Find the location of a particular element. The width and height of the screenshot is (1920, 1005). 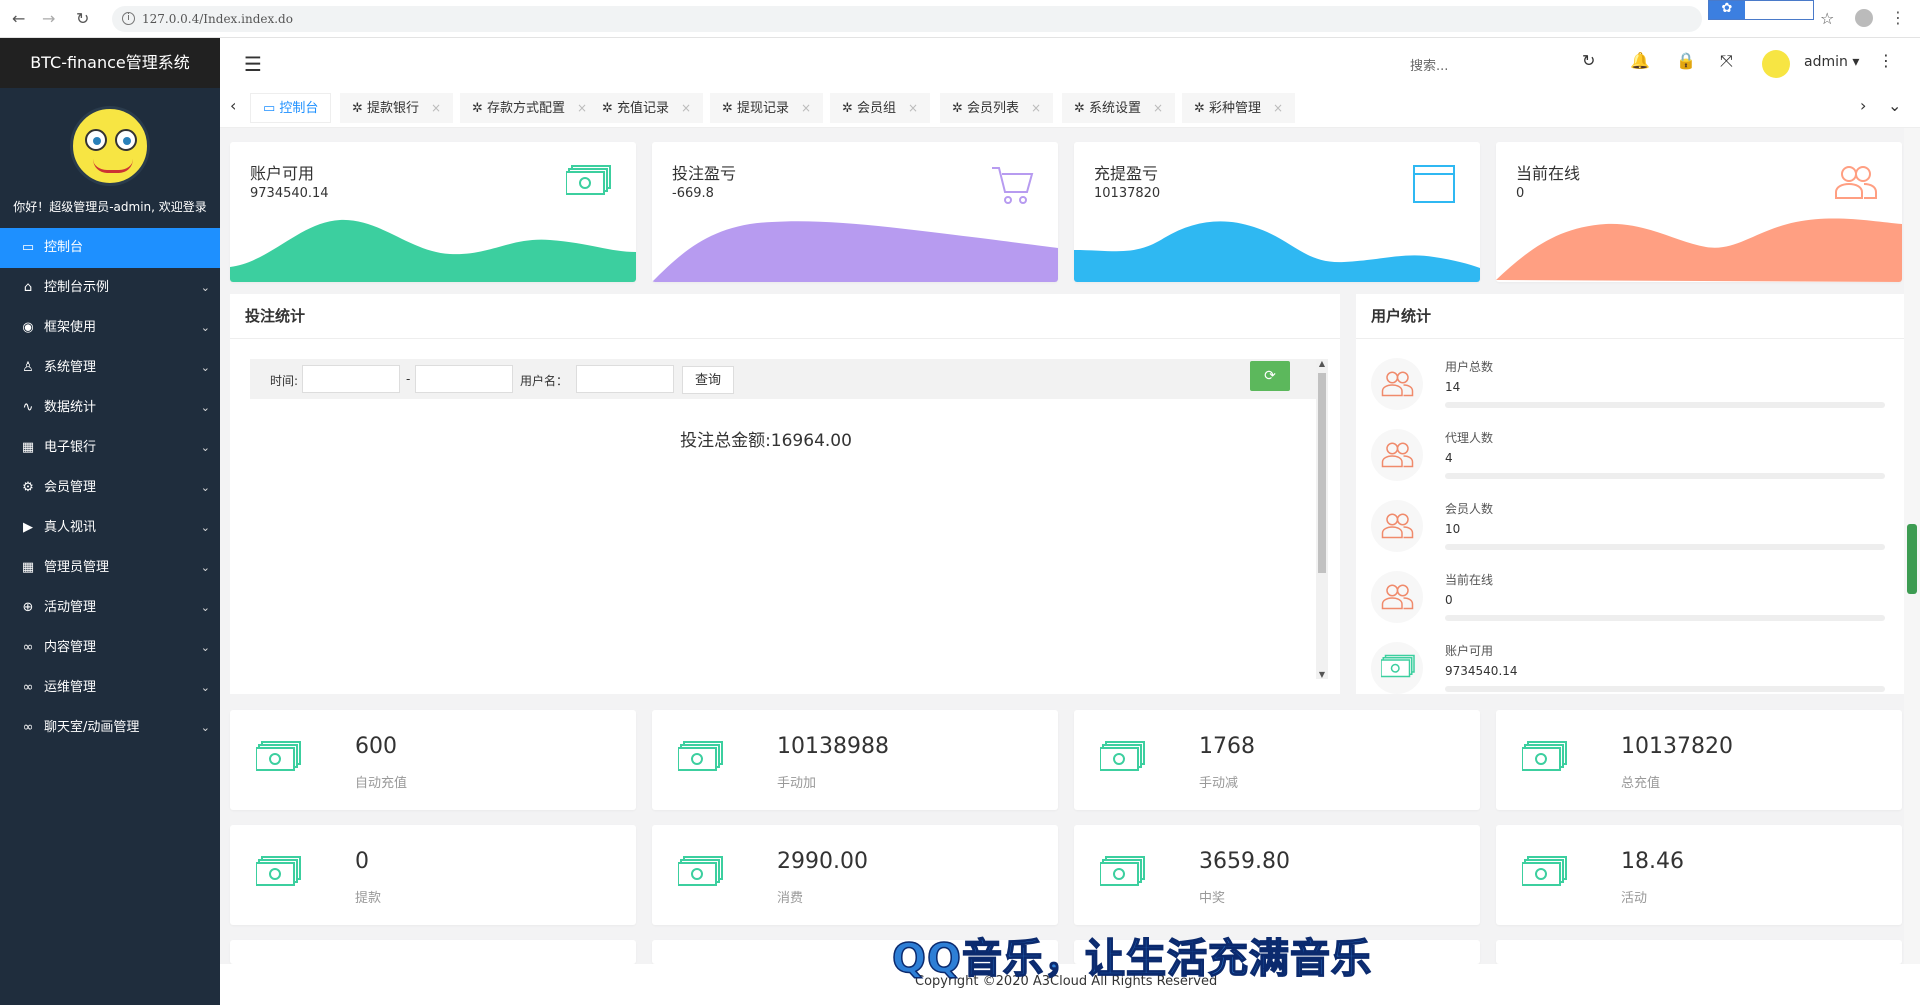

tab-label: 会员列表 is located at coordinates (993, 108).